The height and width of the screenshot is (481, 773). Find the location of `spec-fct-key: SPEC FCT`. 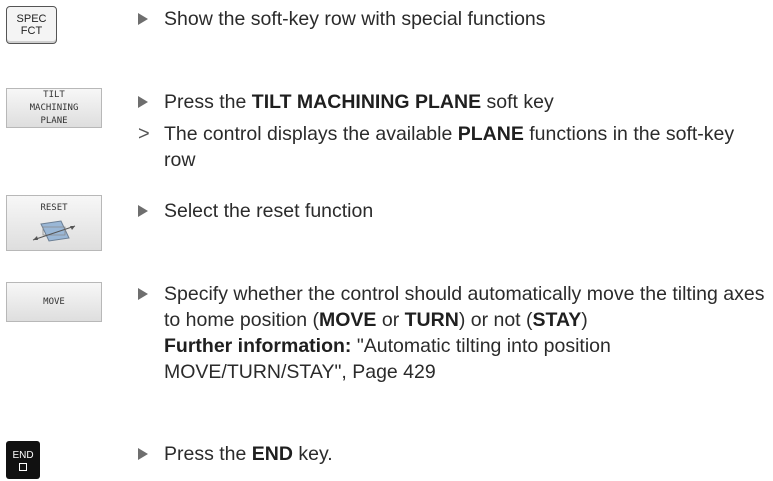

spec-fct-key: SPEC FCT is located at coordinates (31, 25).